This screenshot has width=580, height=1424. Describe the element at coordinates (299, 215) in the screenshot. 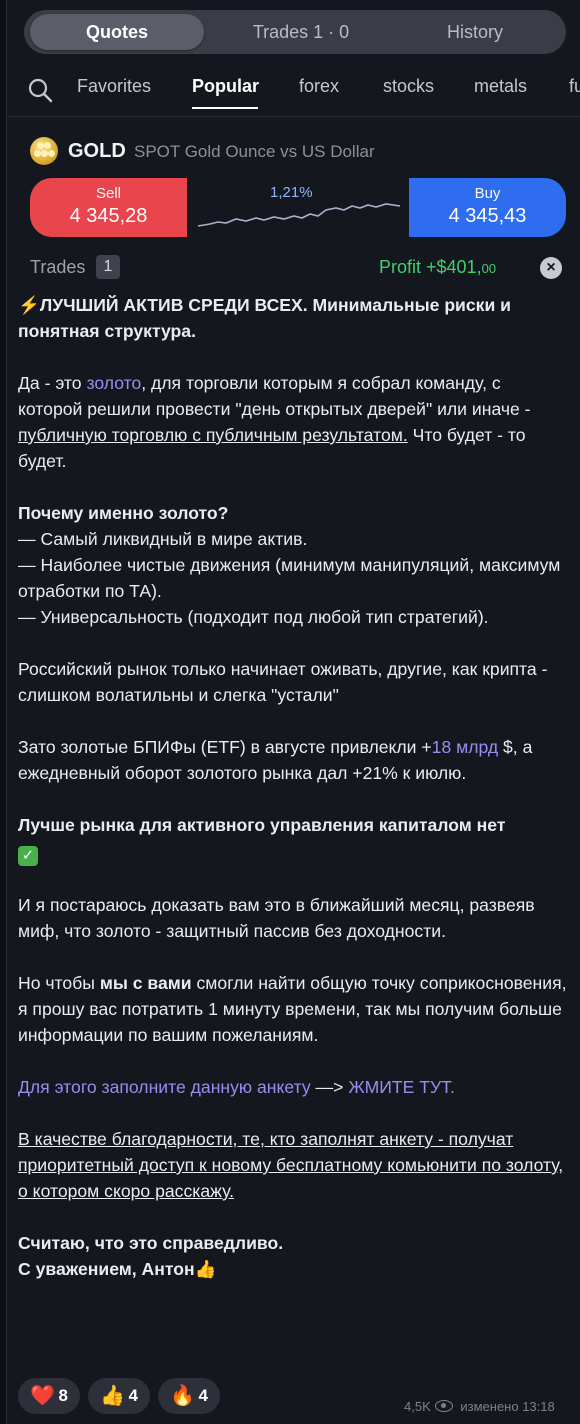

I see `price-sparkline` at that location.